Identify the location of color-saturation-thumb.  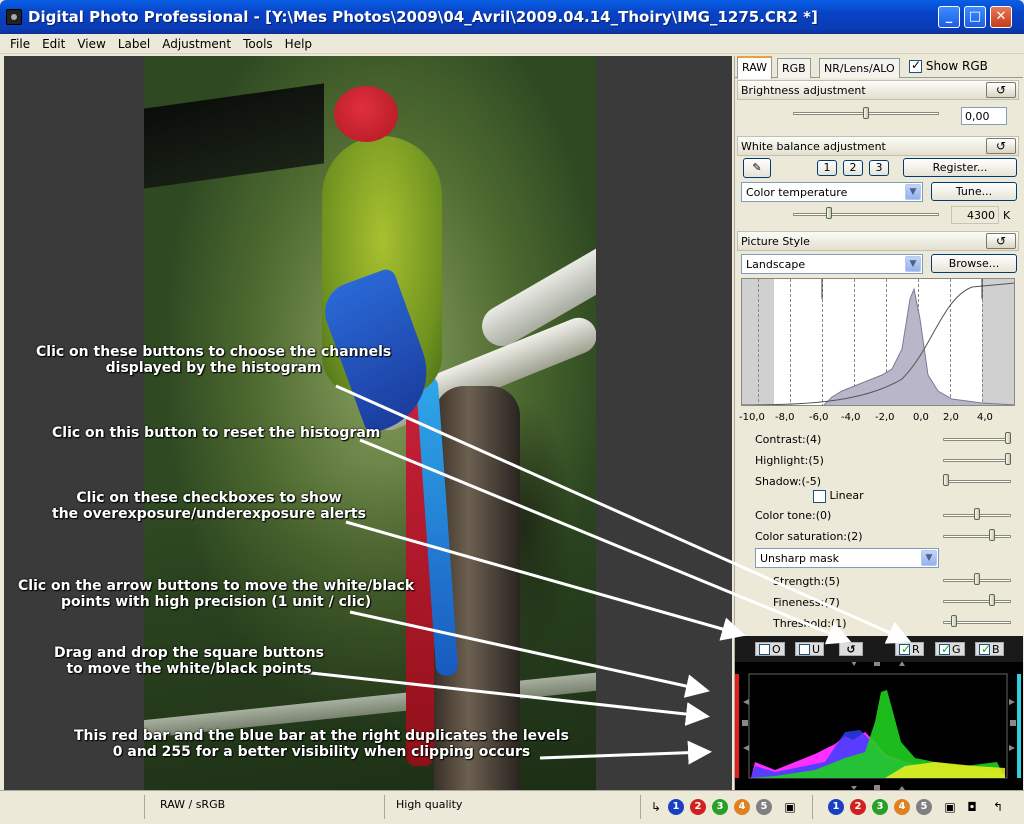
(992, 535).